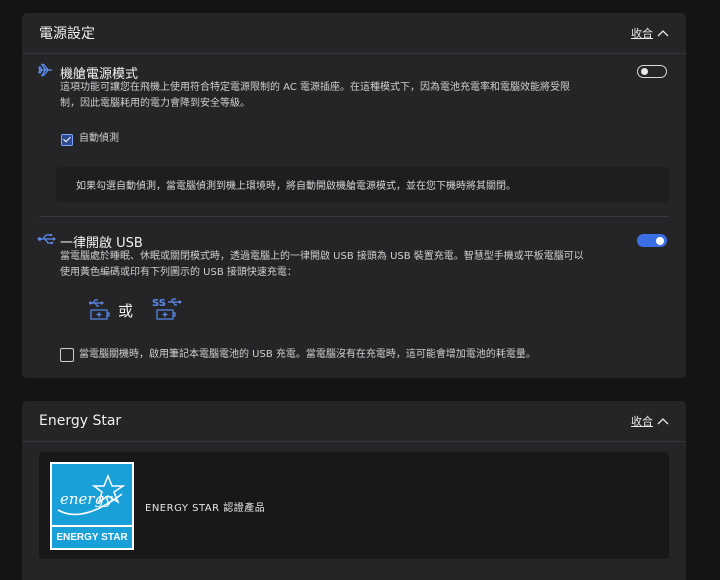  Describe the element at coordinates (354, 33) in the screenshot. I see `power-settings-header: 電源設定 收合` at that location.